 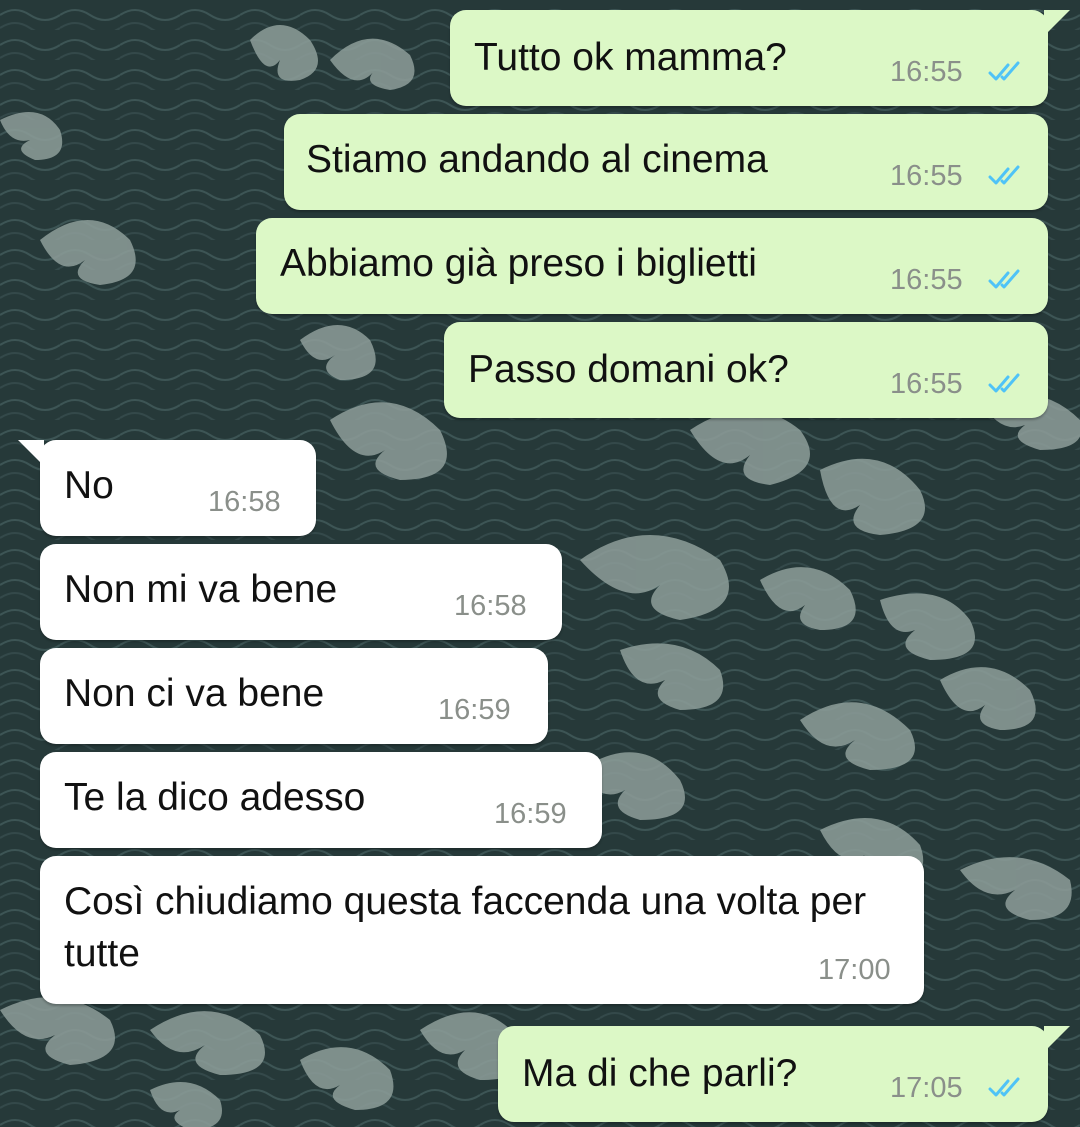 What do you see at coordinates (628, 369) in the screenshot?
I see `message-text: Passo domani ok?` at bounding box center [628, 369].